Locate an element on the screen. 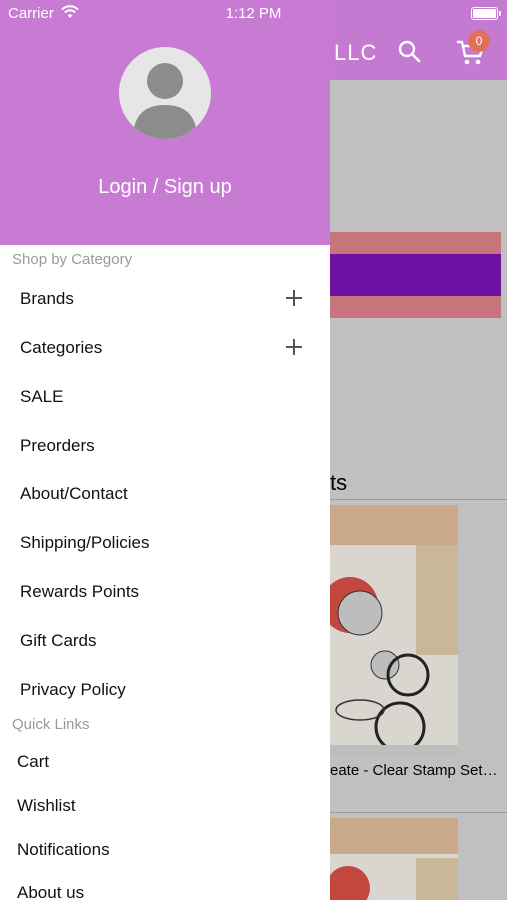  menu-item-brands: Brands is located at coordinates (47, 299).